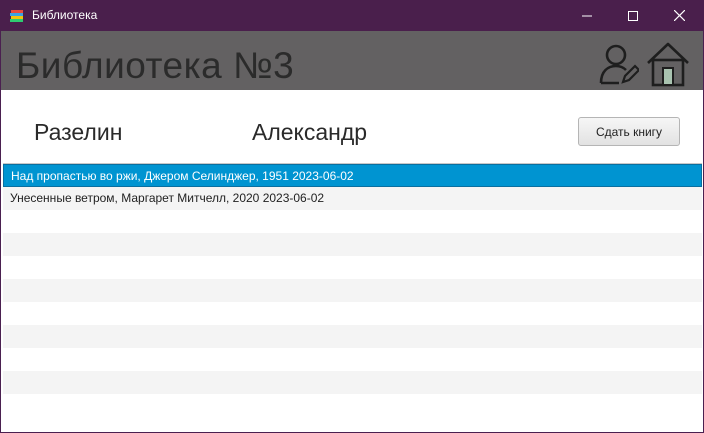 This screenshot has width=704, height=433. I want to click on return-book-button: Сдать книгу, so click(629, 131).